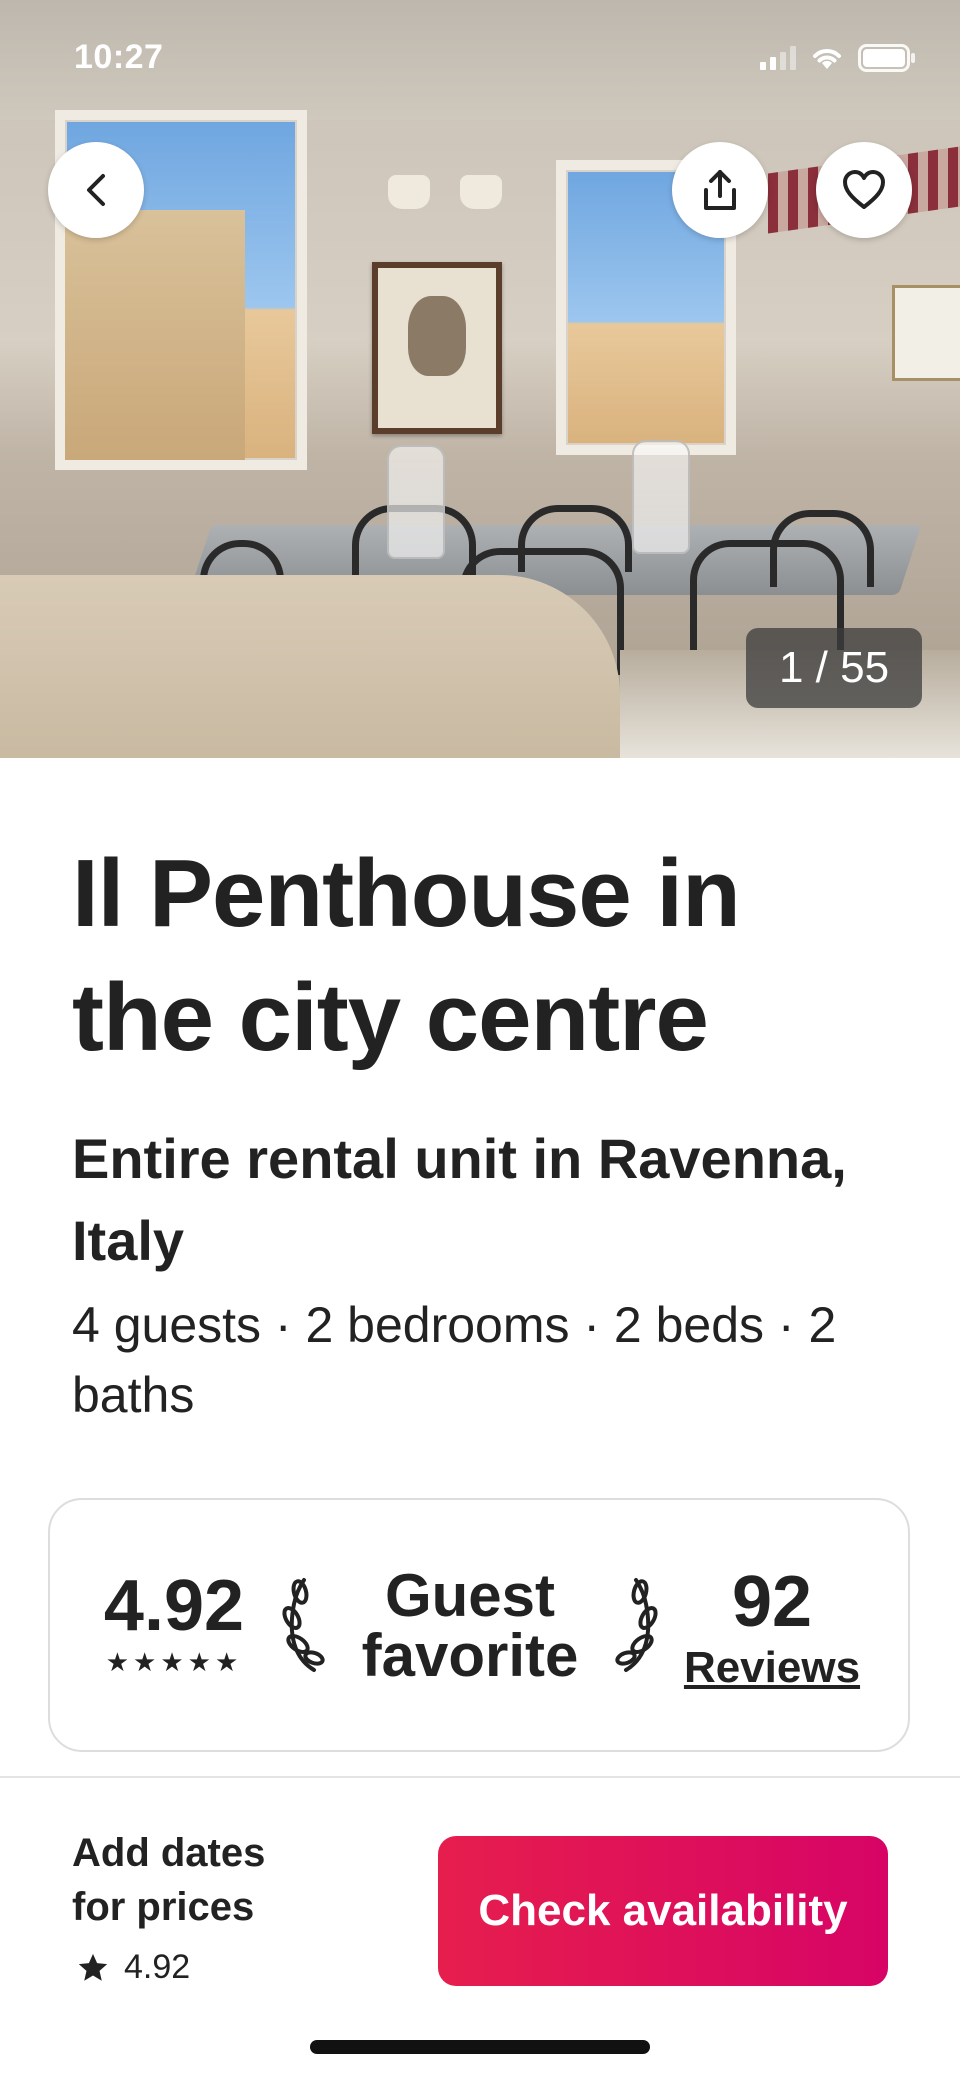 Image resolution: width=960 pixels, height=2079 pixels. Describe the element at coordinates (480, 2047) in the screenshot. I see `home-indicator` at that location.